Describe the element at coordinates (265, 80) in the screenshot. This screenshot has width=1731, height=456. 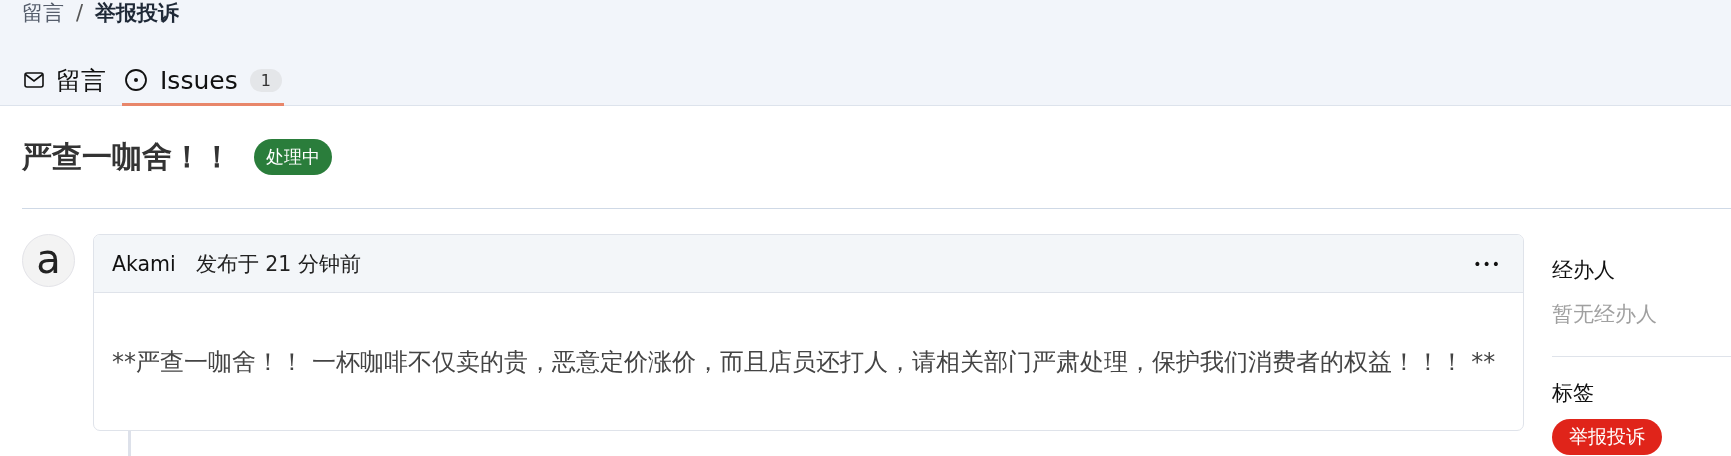
I see `count-badge: 1` at that location.